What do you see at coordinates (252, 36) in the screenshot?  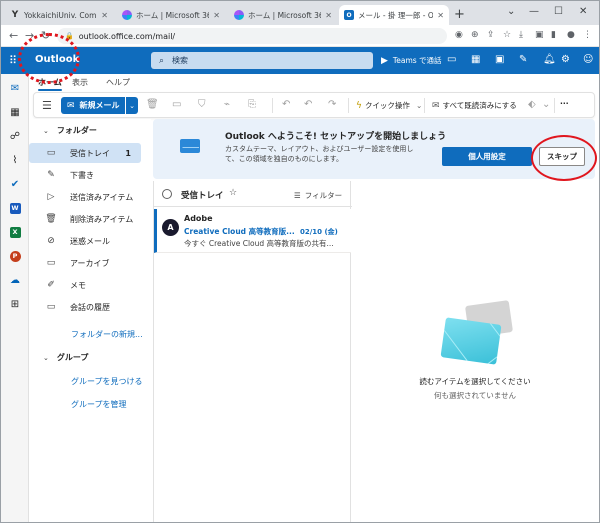 I see `address-bar: 🔒 outlook.office.com/mail/` at bounding box center [252, 36].